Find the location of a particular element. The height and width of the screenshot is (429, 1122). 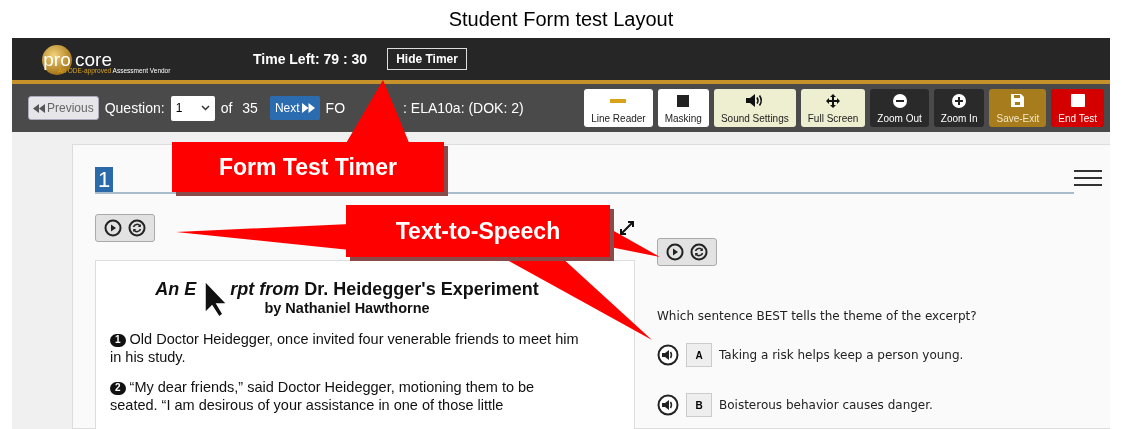

tool-button: Zoom In is located at coordinates (959, 108).